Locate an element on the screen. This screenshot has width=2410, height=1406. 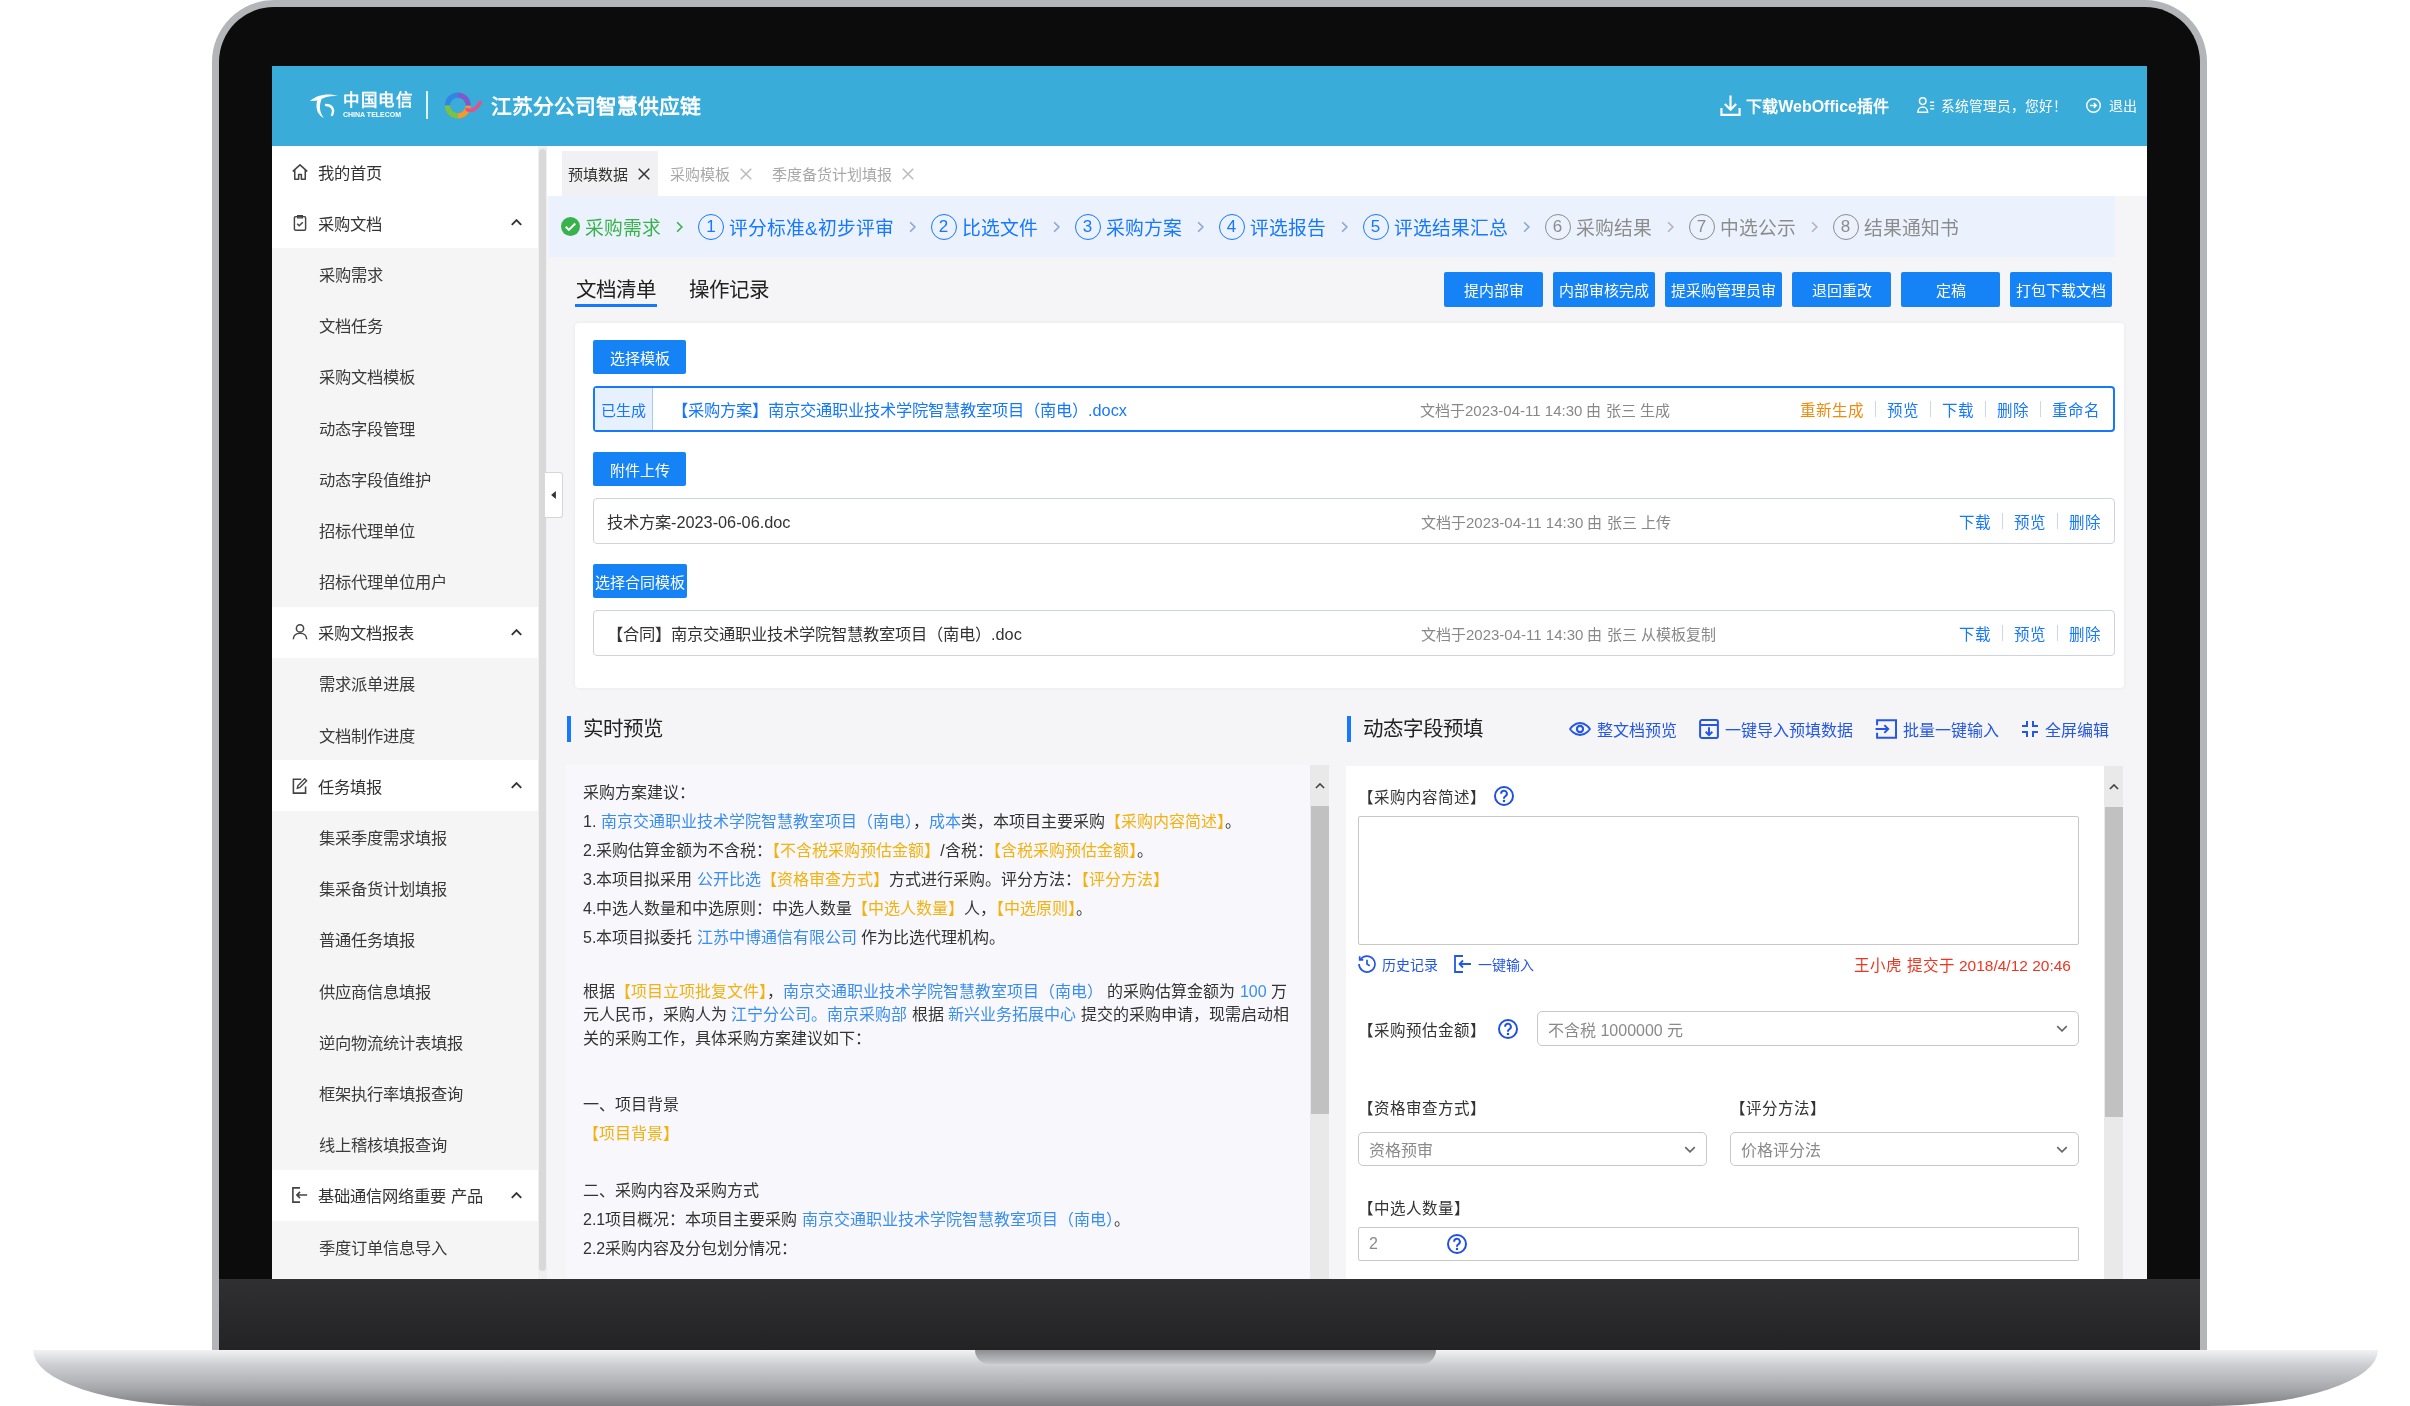
tab: 采购模板 is located at coordinates (712, 173).